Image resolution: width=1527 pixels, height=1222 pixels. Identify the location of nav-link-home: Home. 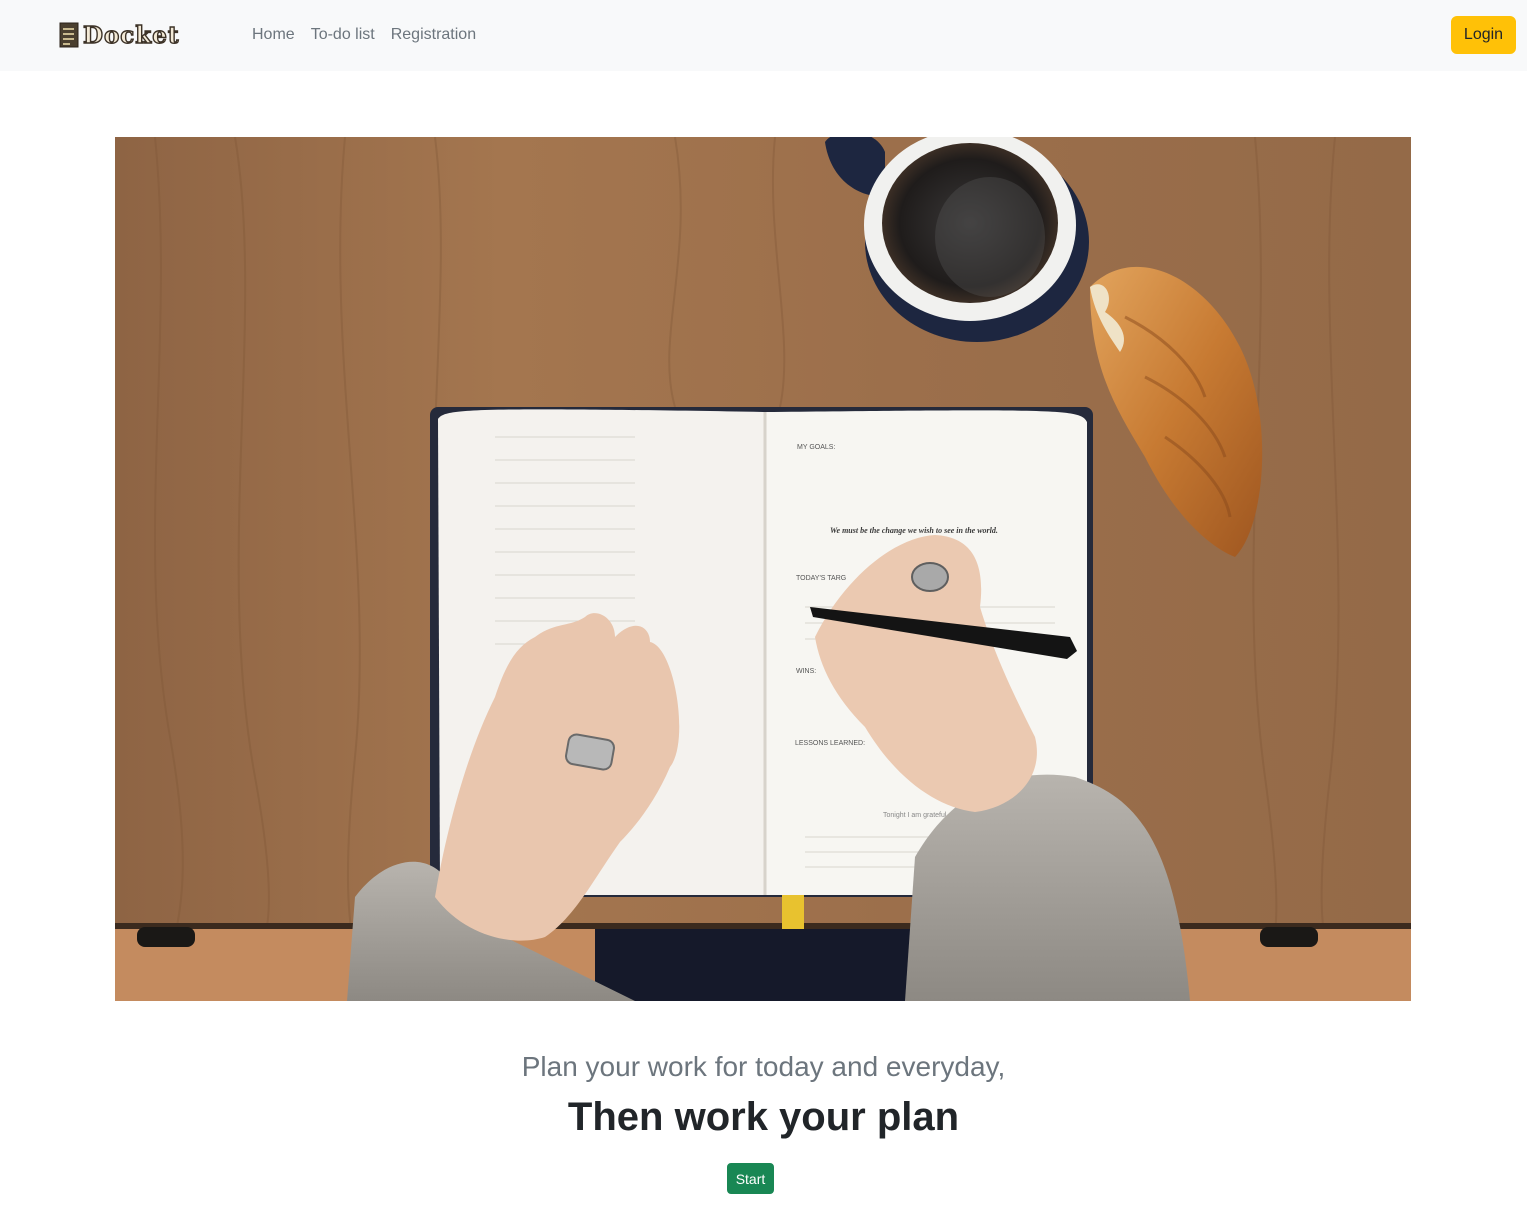
(273, 35).